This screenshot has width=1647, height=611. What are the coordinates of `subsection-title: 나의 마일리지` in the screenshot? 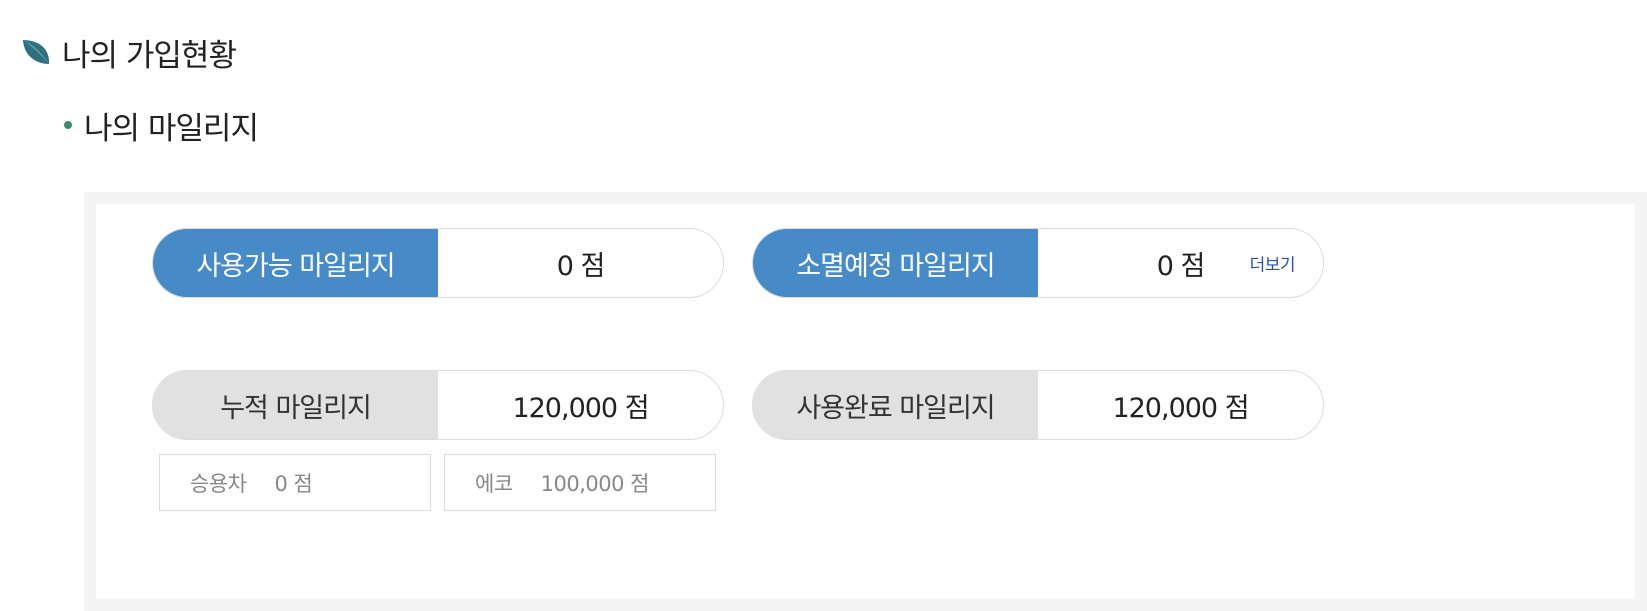 It's located at (171, 128).